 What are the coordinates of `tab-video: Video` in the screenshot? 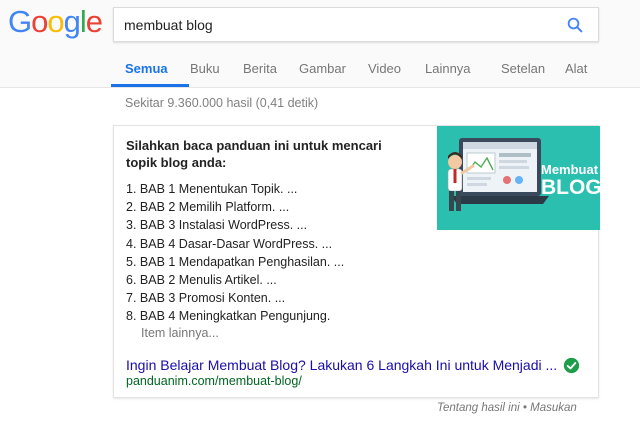 It's located at (384, 68).